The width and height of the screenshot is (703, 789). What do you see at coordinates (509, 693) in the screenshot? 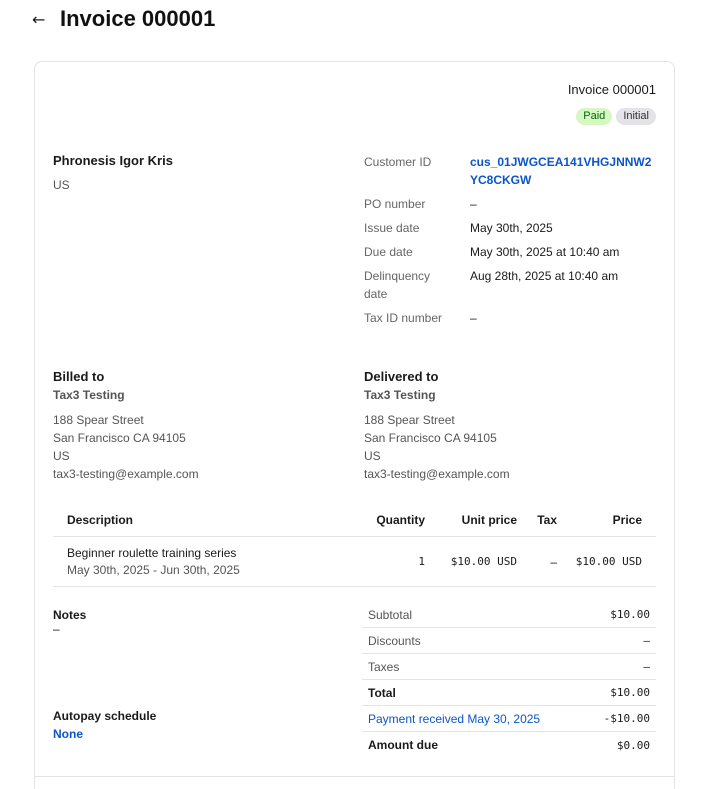
I see `totals-row-total: Total $10.00` at bounding box center [509, 693].